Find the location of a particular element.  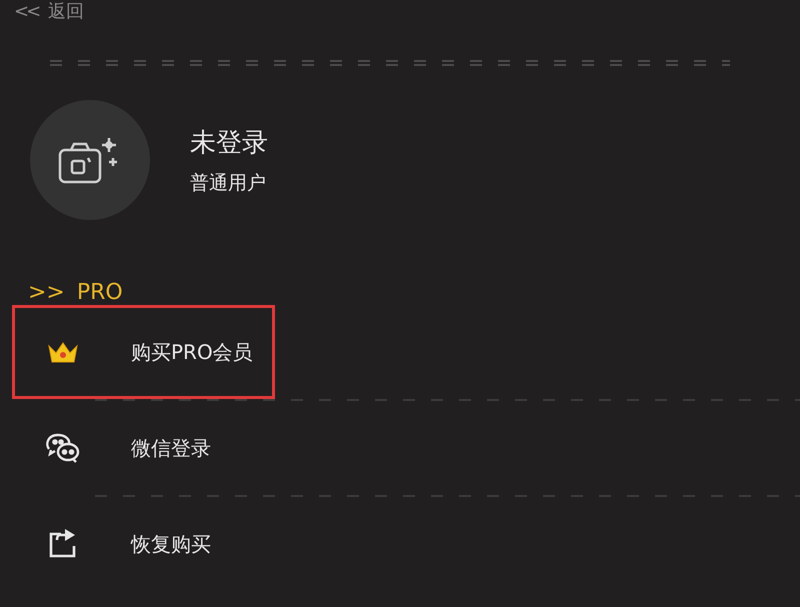

chat-bubbles-icon is located at coordinates (63, 448).